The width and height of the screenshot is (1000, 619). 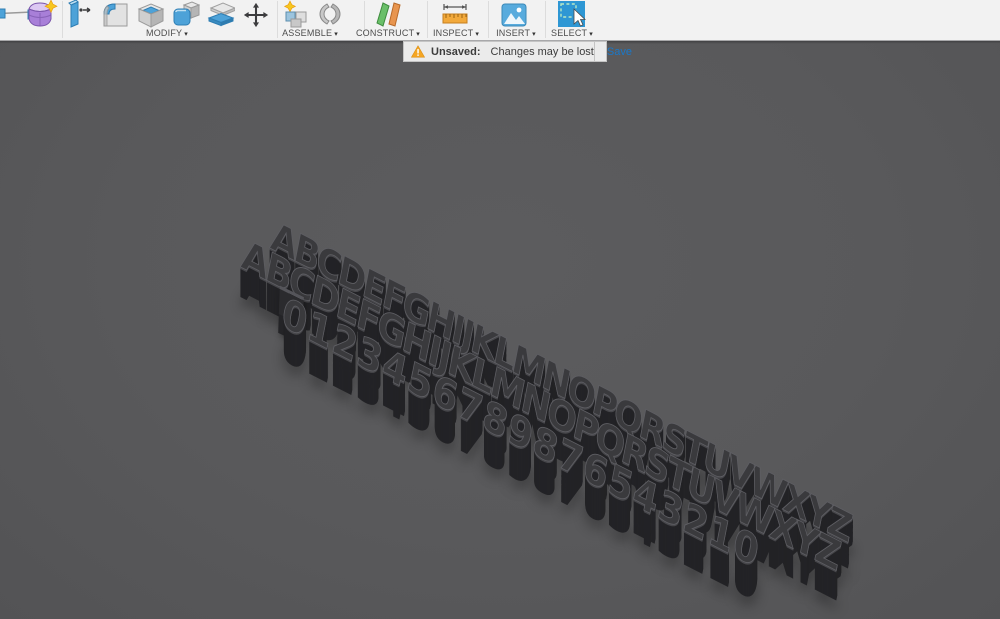 What do you see at coordinates (256, 15) in the screenshot?
I see `move-copy-icon` at bounding box center [256, 15].